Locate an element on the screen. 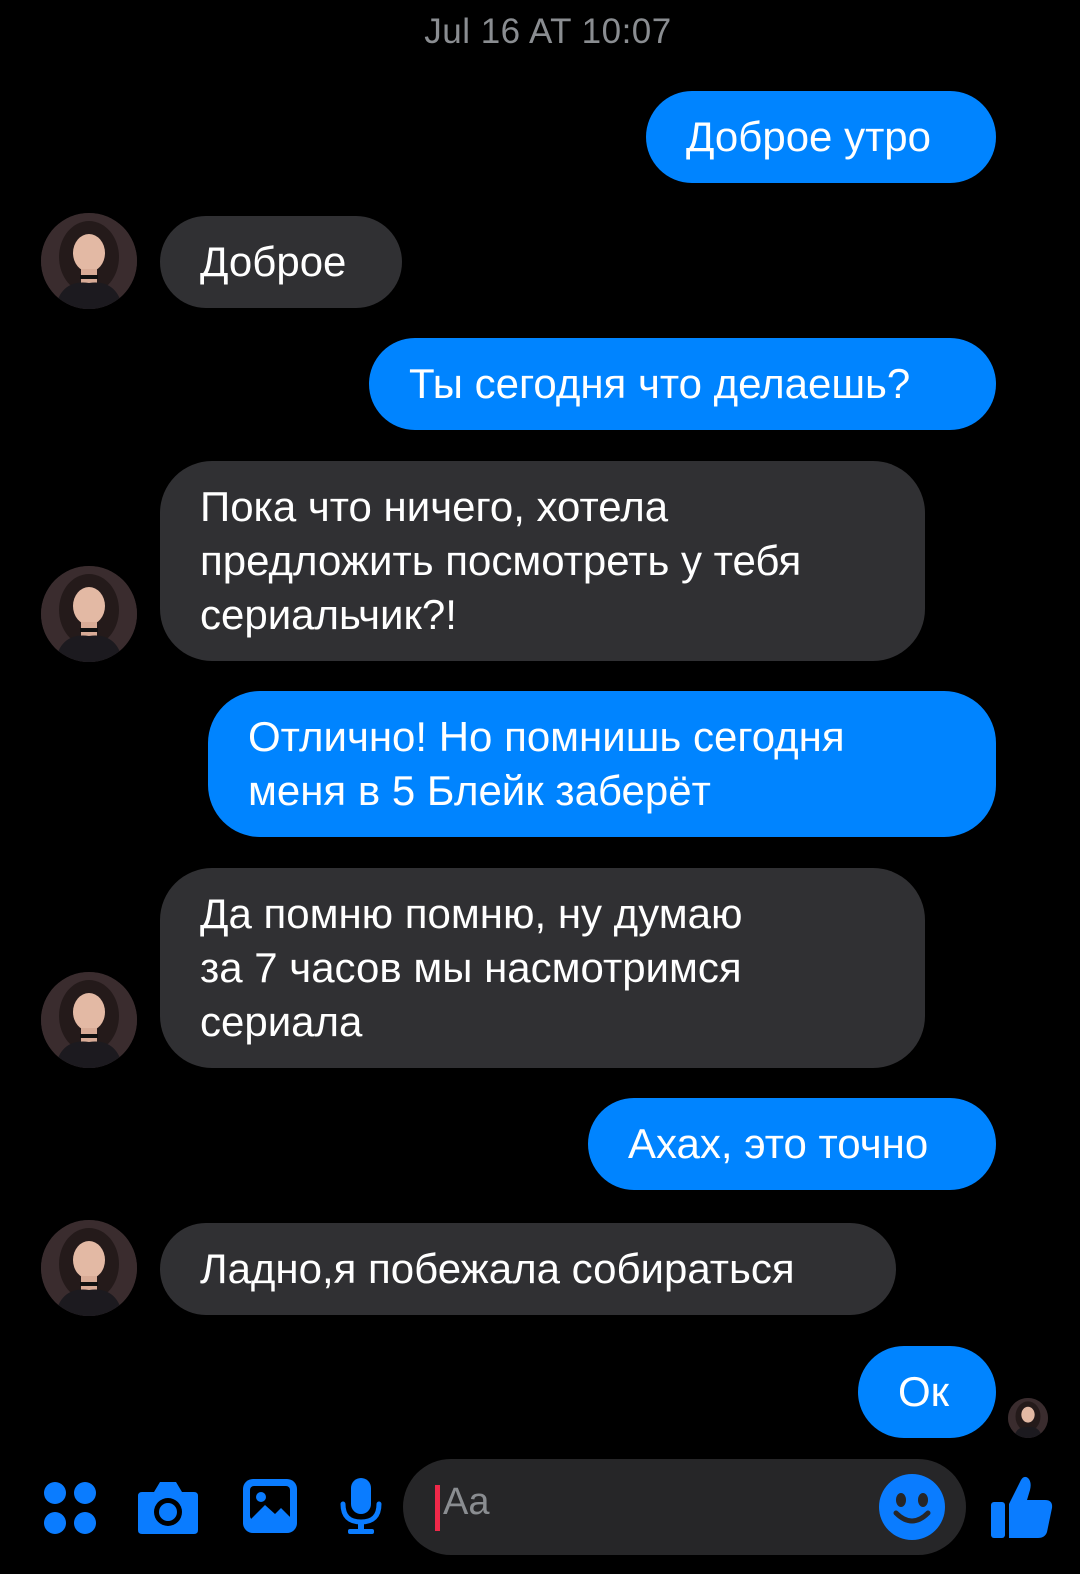 This screenshot has width=1080, height=1574. seen-photo is located at coordinates (1028, 1418).